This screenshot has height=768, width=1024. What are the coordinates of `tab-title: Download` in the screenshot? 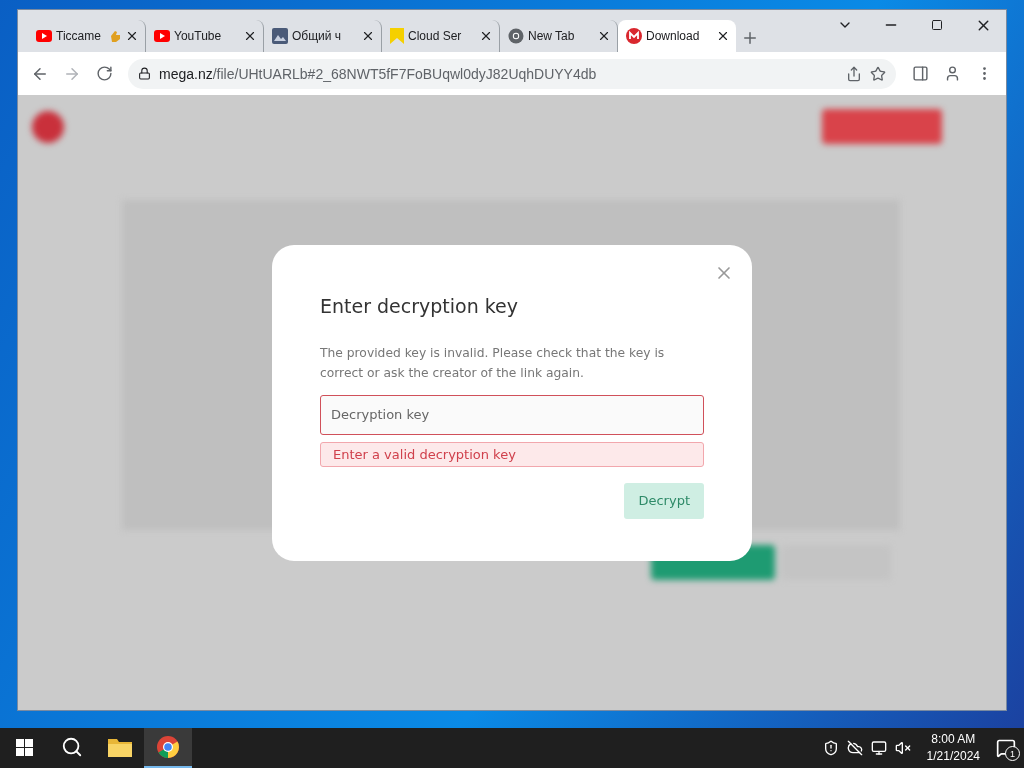 It's located at (673, 36).